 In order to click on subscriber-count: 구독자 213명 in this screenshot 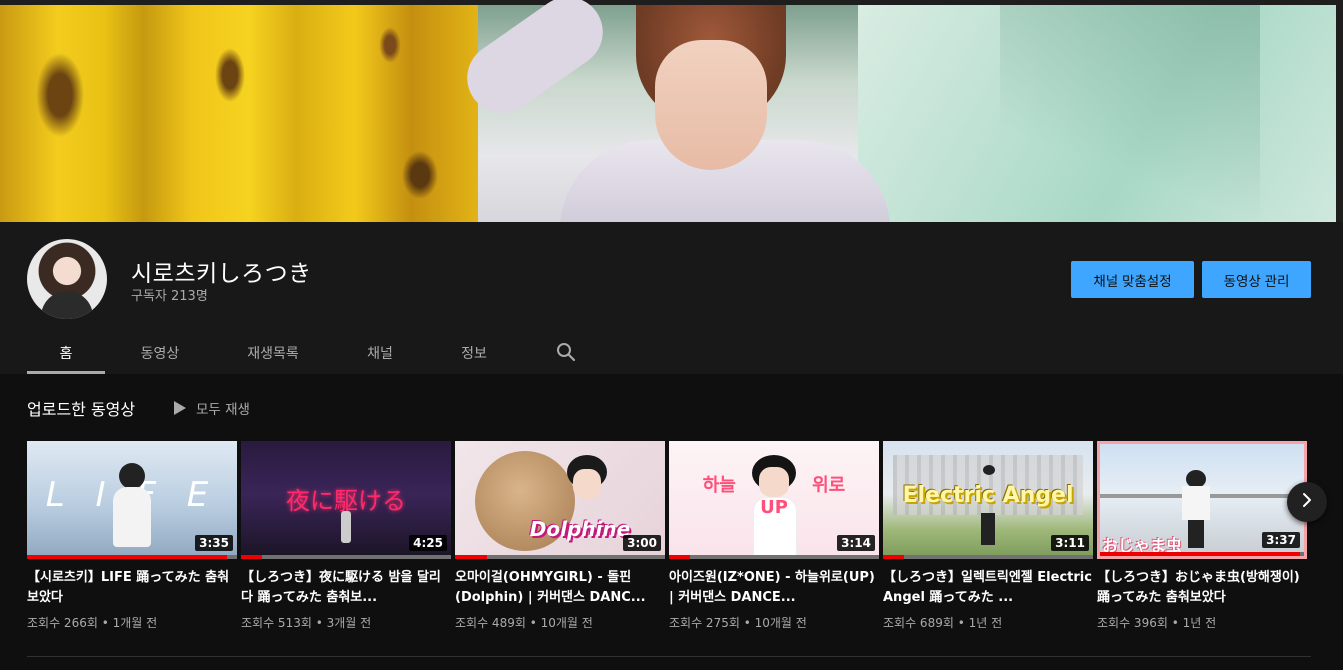, I will do `click(169, 296)`.